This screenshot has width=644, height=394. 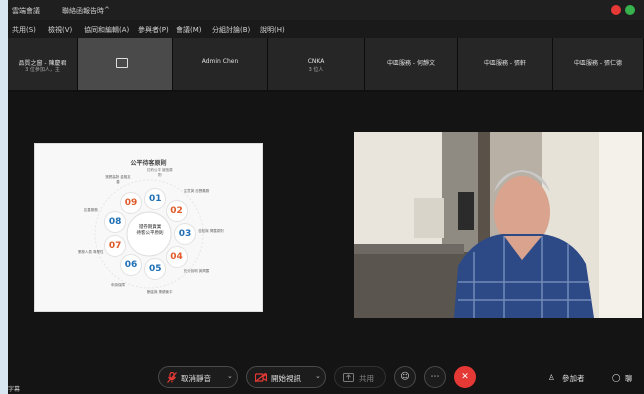 I want to click on participant-tile: Admin Chen, so click(x=220, y=64).